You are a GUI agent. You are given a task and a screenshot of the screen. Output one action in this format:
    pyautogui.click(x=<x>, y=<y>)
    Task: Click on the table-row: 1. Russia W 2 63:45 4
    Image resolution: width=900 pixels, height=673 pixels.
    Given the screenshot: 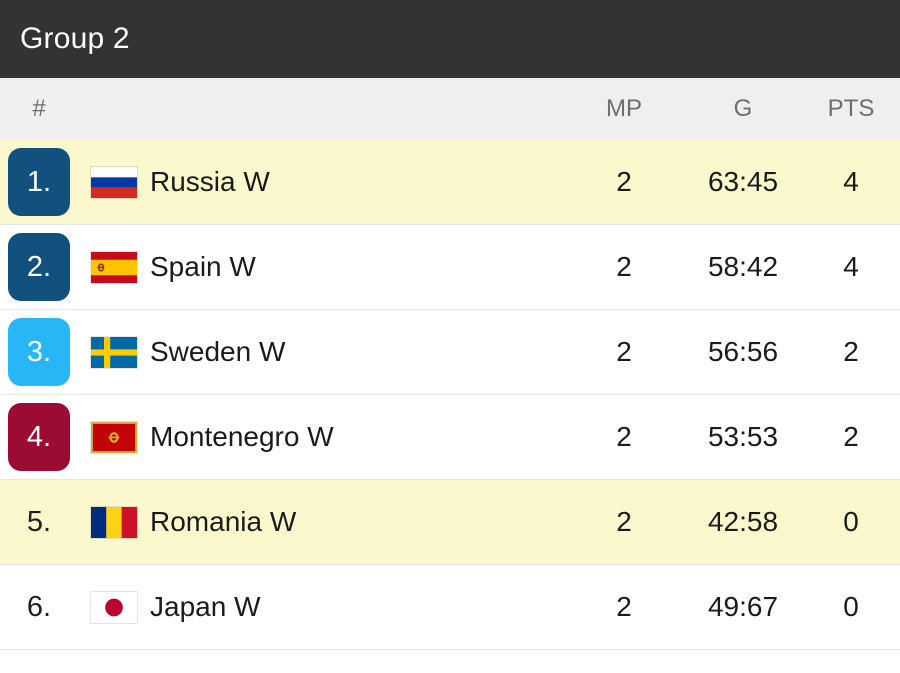 What is the action you would take?
    pyautogui.click(x=450, y=182)
    